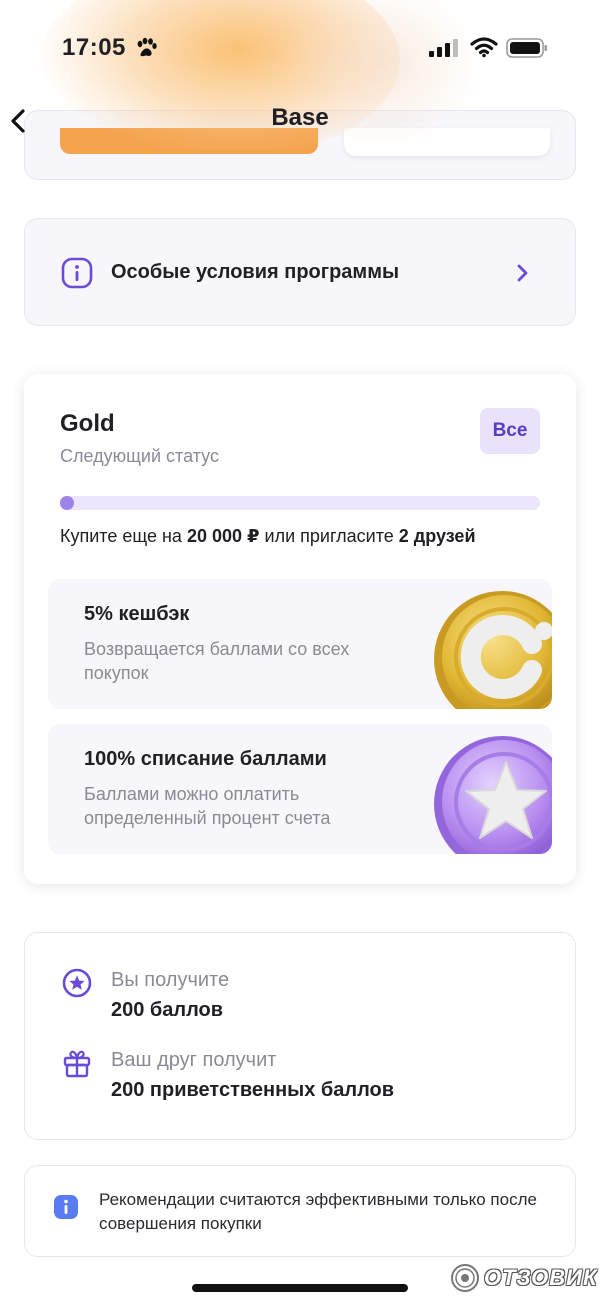  I want to click on status-progress-bar, so click(300, 503).